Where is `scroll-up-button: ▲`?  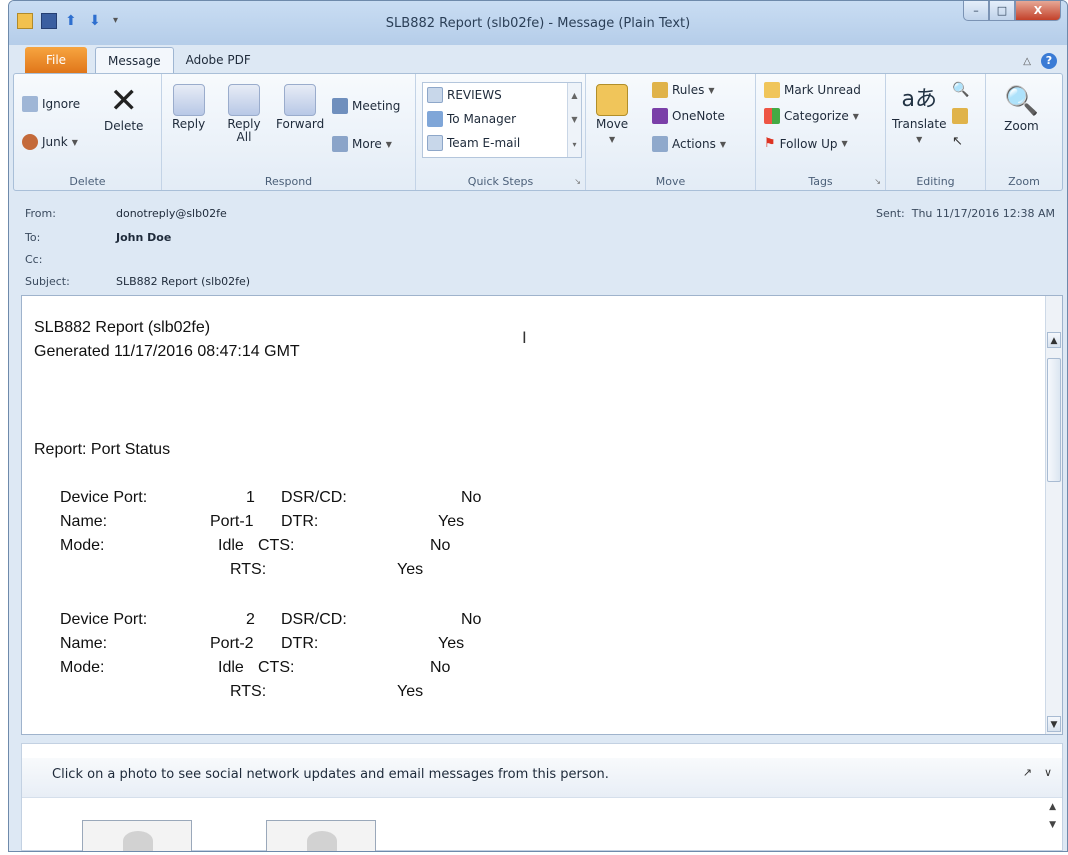 scroll-up-button: ▲ is located at coordinates (1054, 340).